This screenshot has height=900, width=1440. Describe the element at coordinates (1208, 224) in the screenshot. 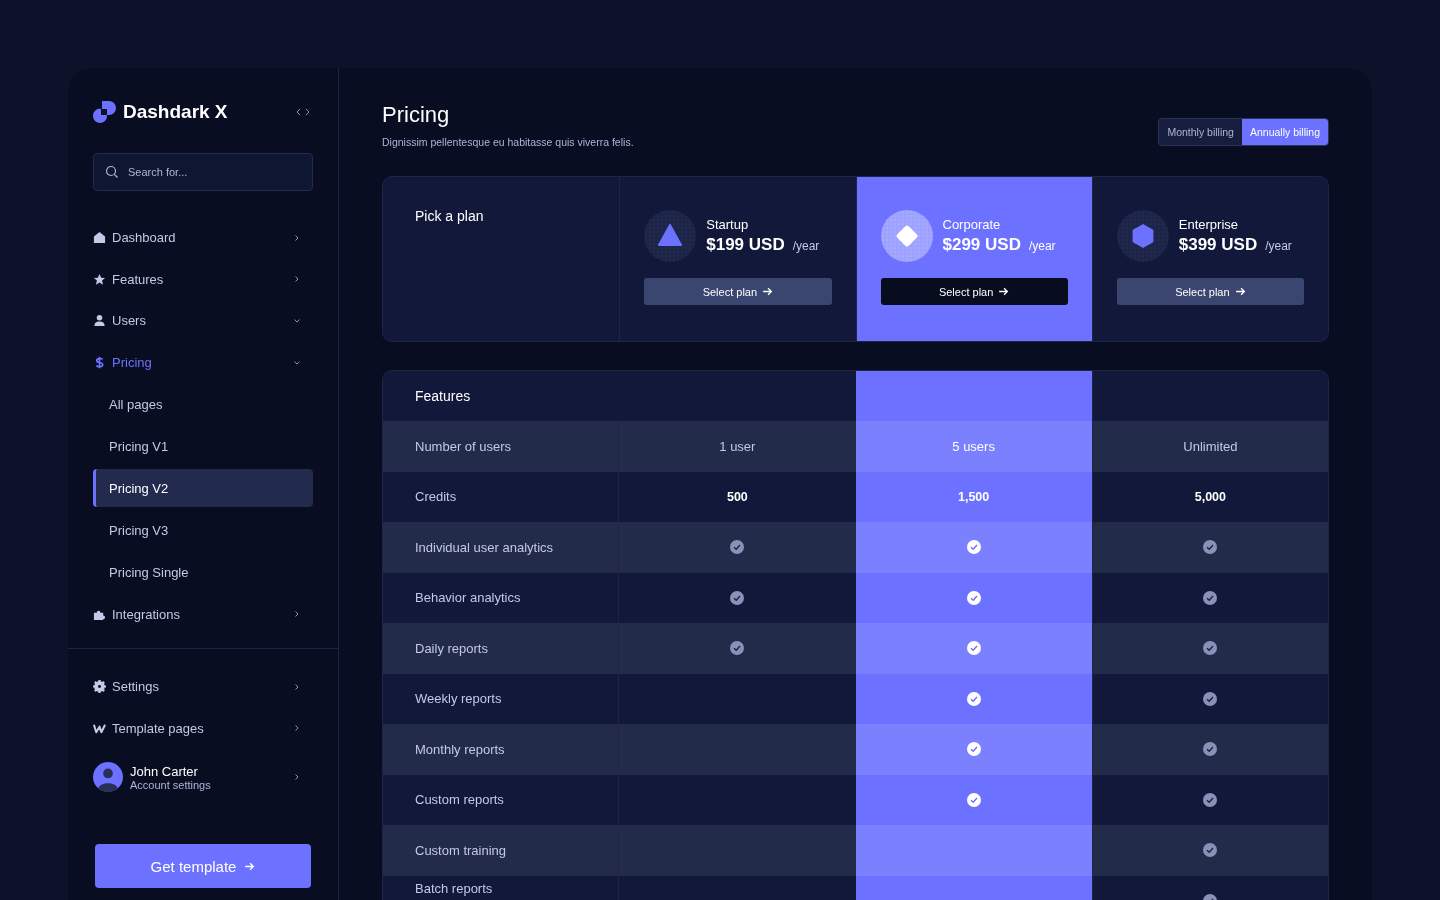

I see `plan-name: Enterprise` at that location.